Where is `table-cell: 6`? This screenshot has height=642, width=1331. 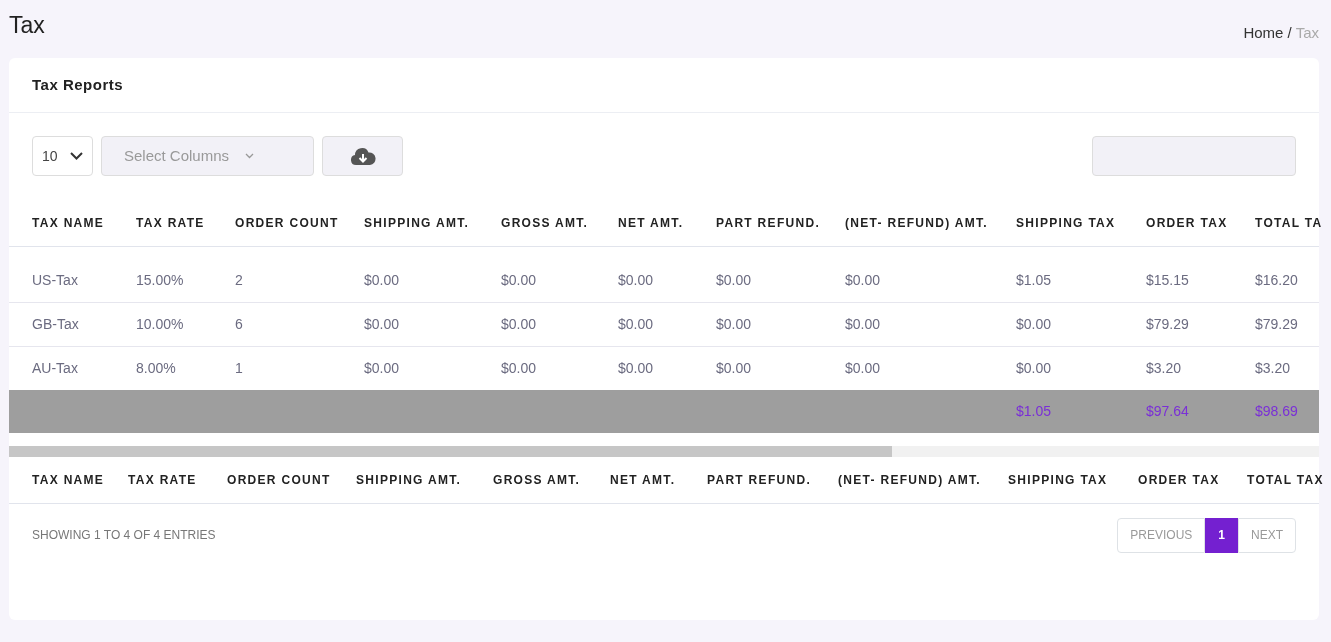
table-cell: 6 is located at coordinates (299, 324).